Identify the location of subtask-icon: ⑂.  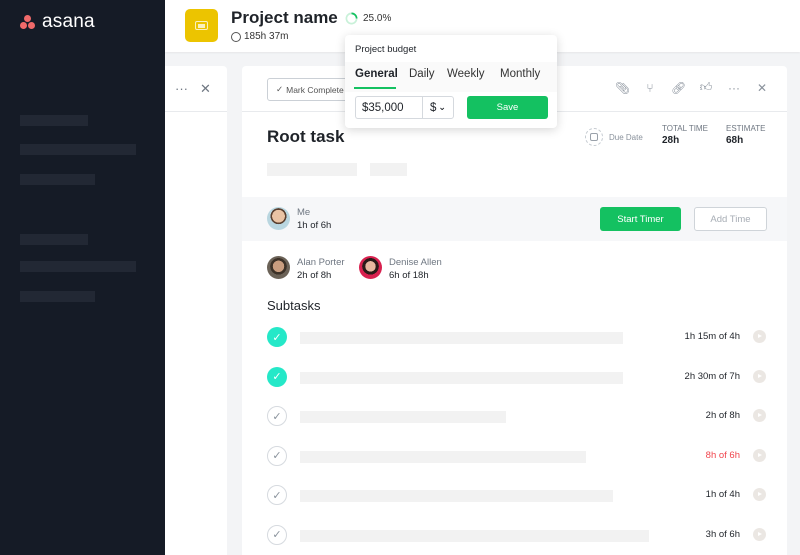
(650, 88).